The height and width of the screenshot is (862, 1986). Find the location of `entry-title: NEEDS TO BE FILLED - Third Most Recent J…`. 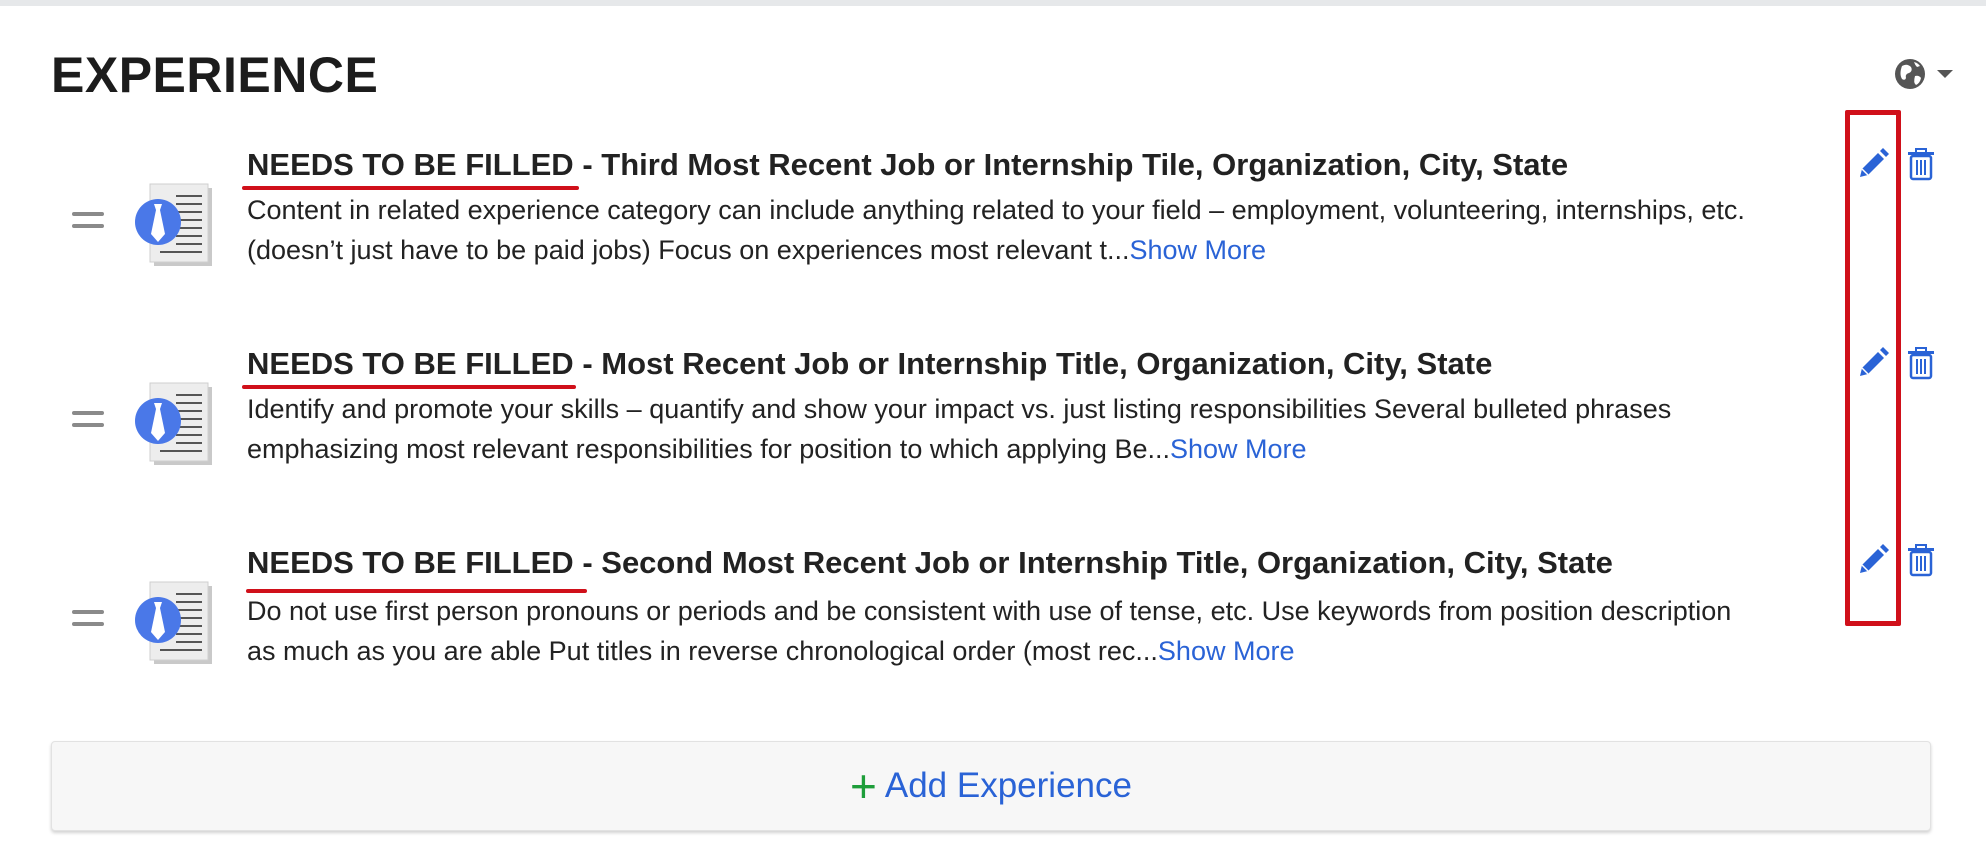

entry-title: NEEDS TO BE FILLED - Third Most Recent J… is located at coordinates (907, 165).